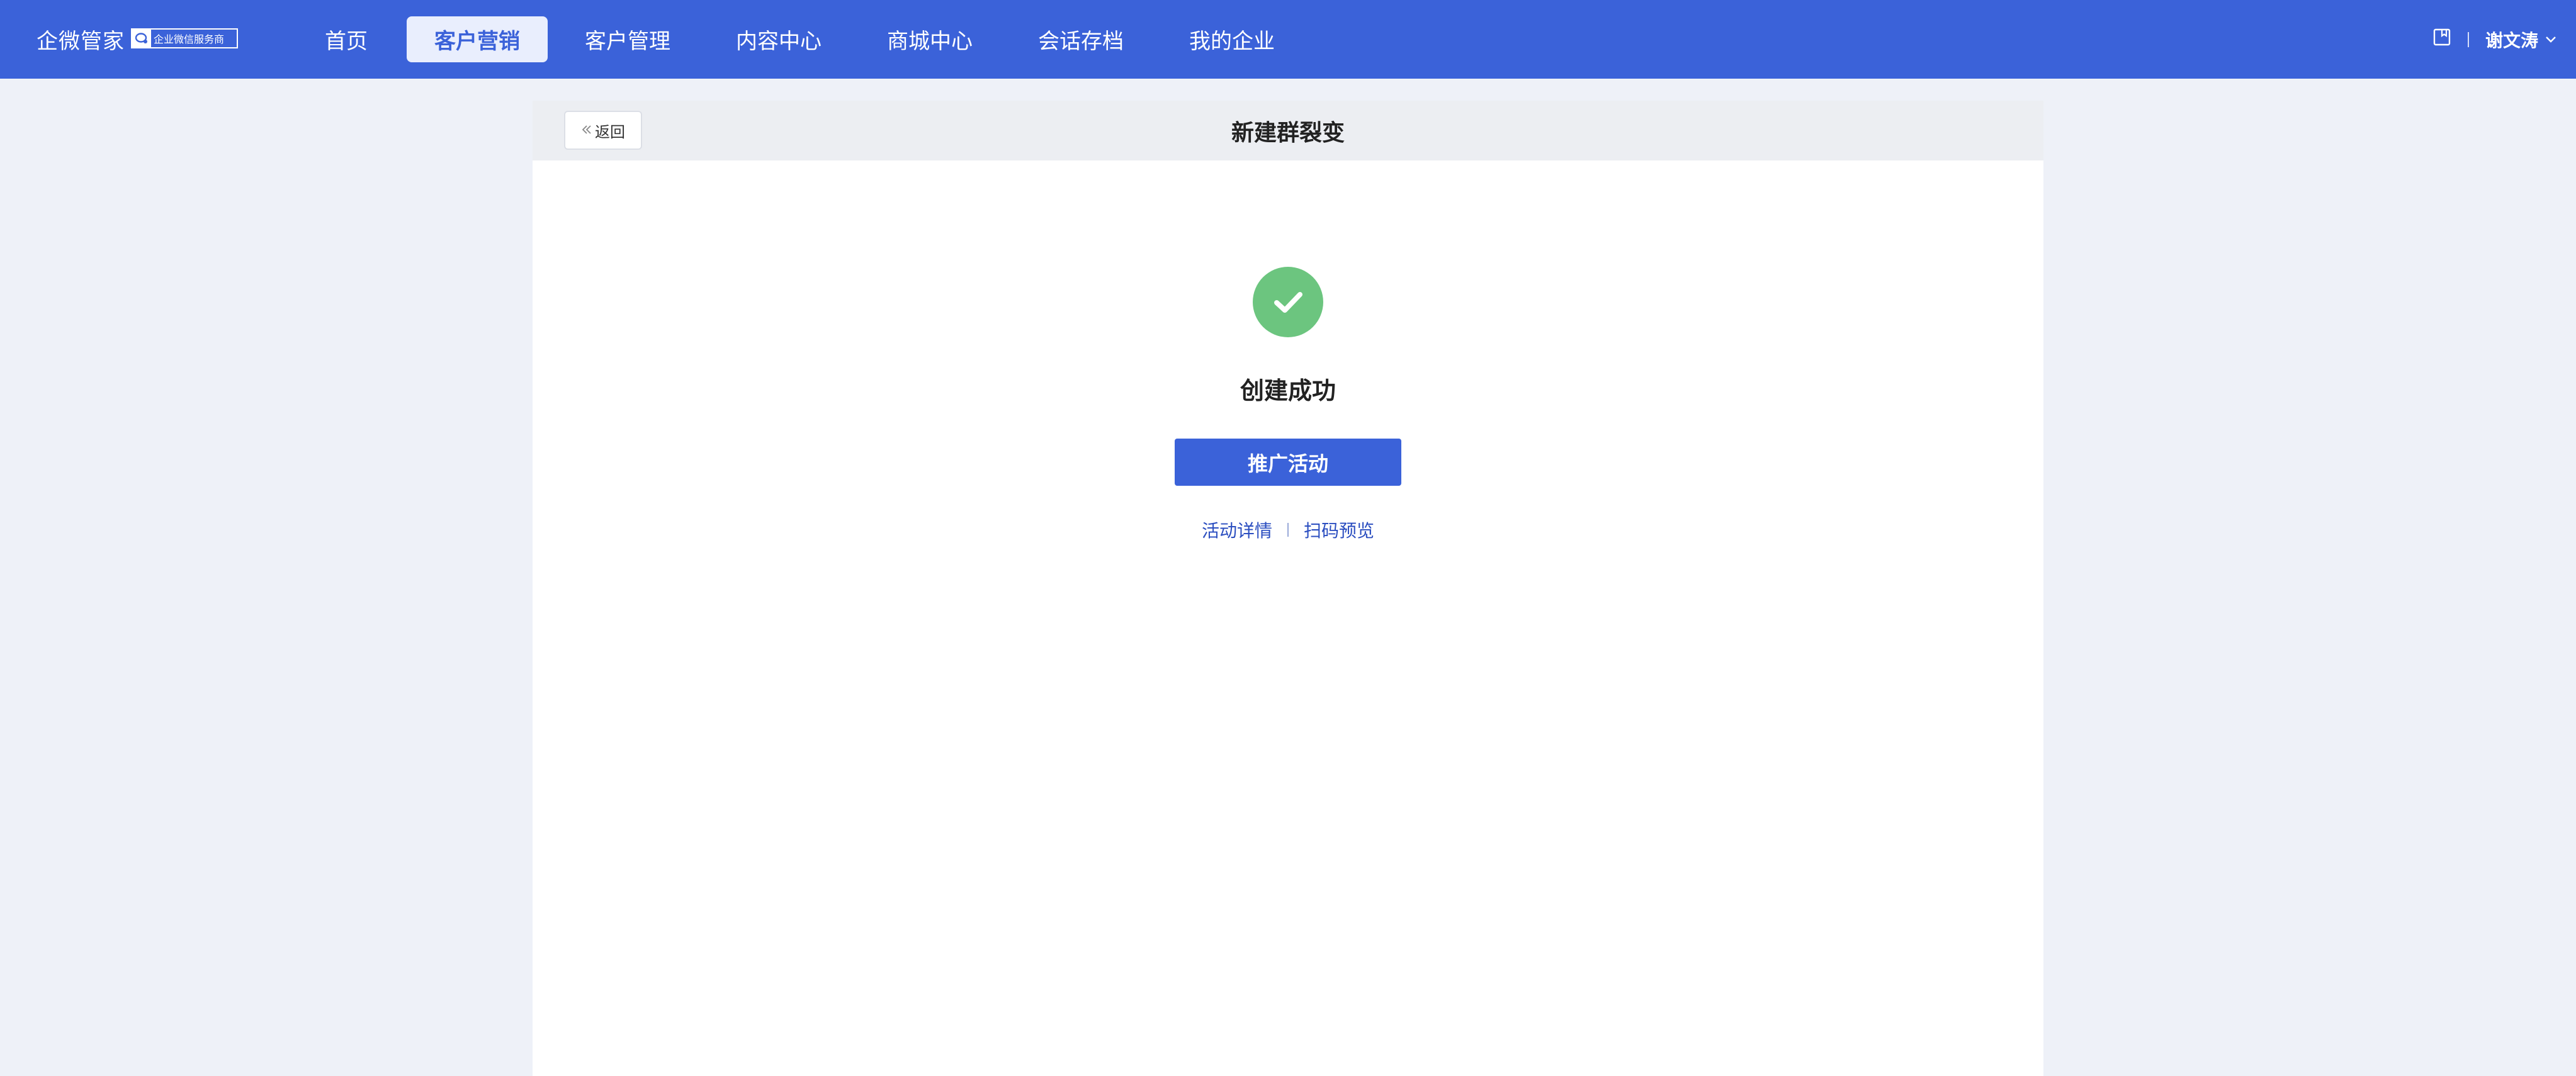 This screenshot has width=2576, height=1076. What do you see at coordinates (141, 38) in the screenshot?
I see `wecom-icon` at bounding box center [141, 38].